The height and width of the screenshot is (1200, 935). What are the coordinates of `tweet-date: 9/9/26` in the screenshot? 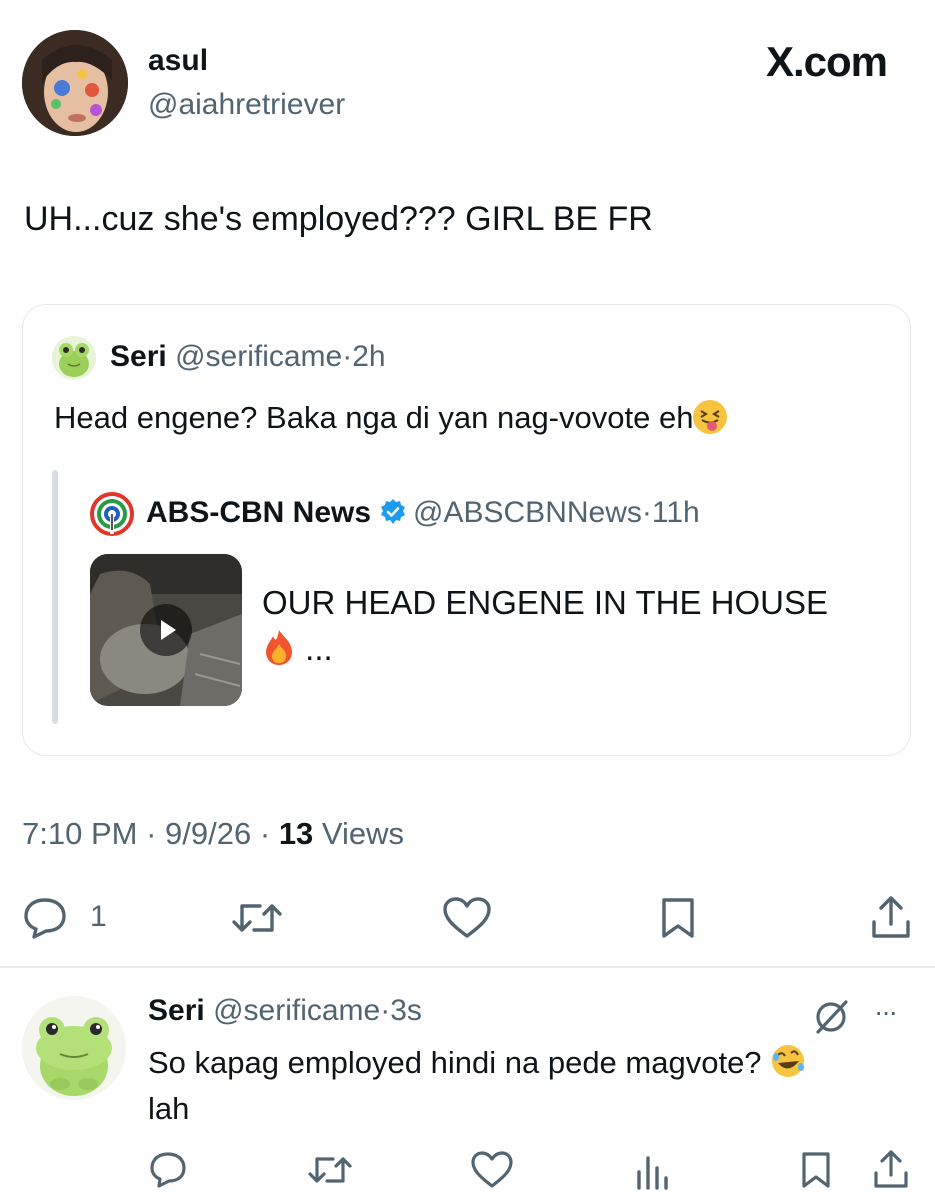 It's located at (208, 833).